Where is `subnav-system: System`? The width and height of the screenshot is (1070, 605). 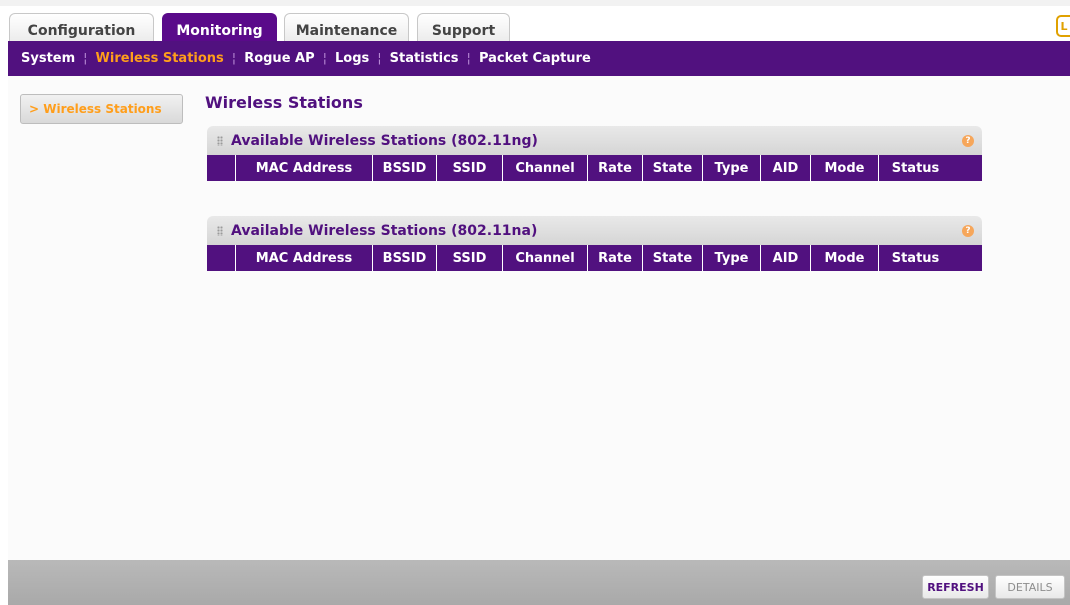 subnav-system: System is located at coordinates (48, 58).